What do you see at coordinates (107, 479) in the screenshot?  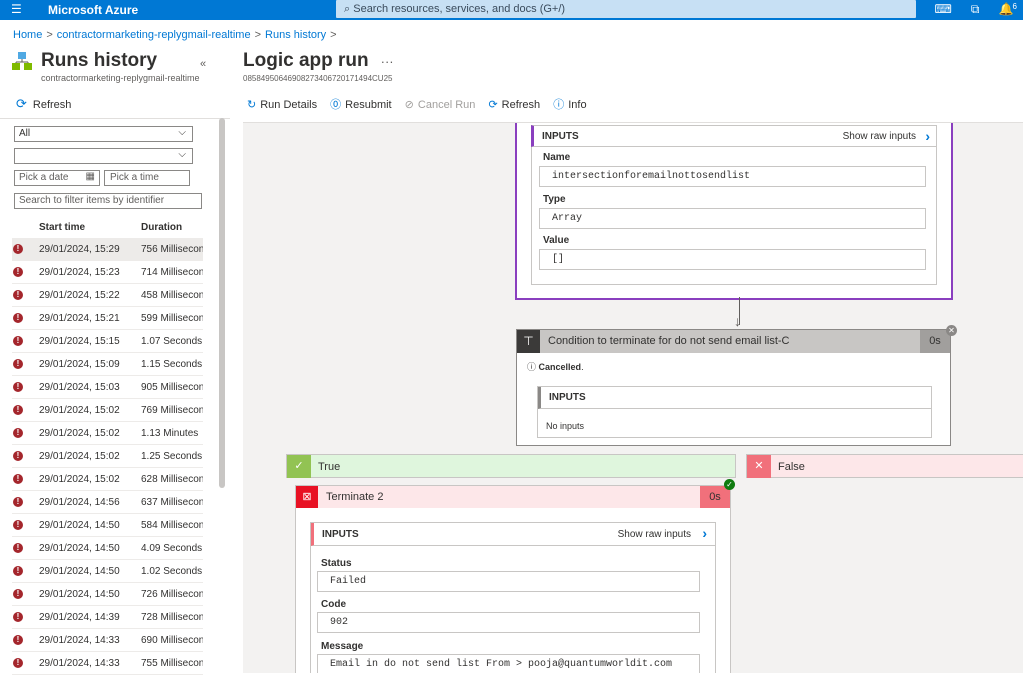 I see `table-row: ! 29/01/2024, 15:02 628 Milliseconds` at bounding box center [107, 479].